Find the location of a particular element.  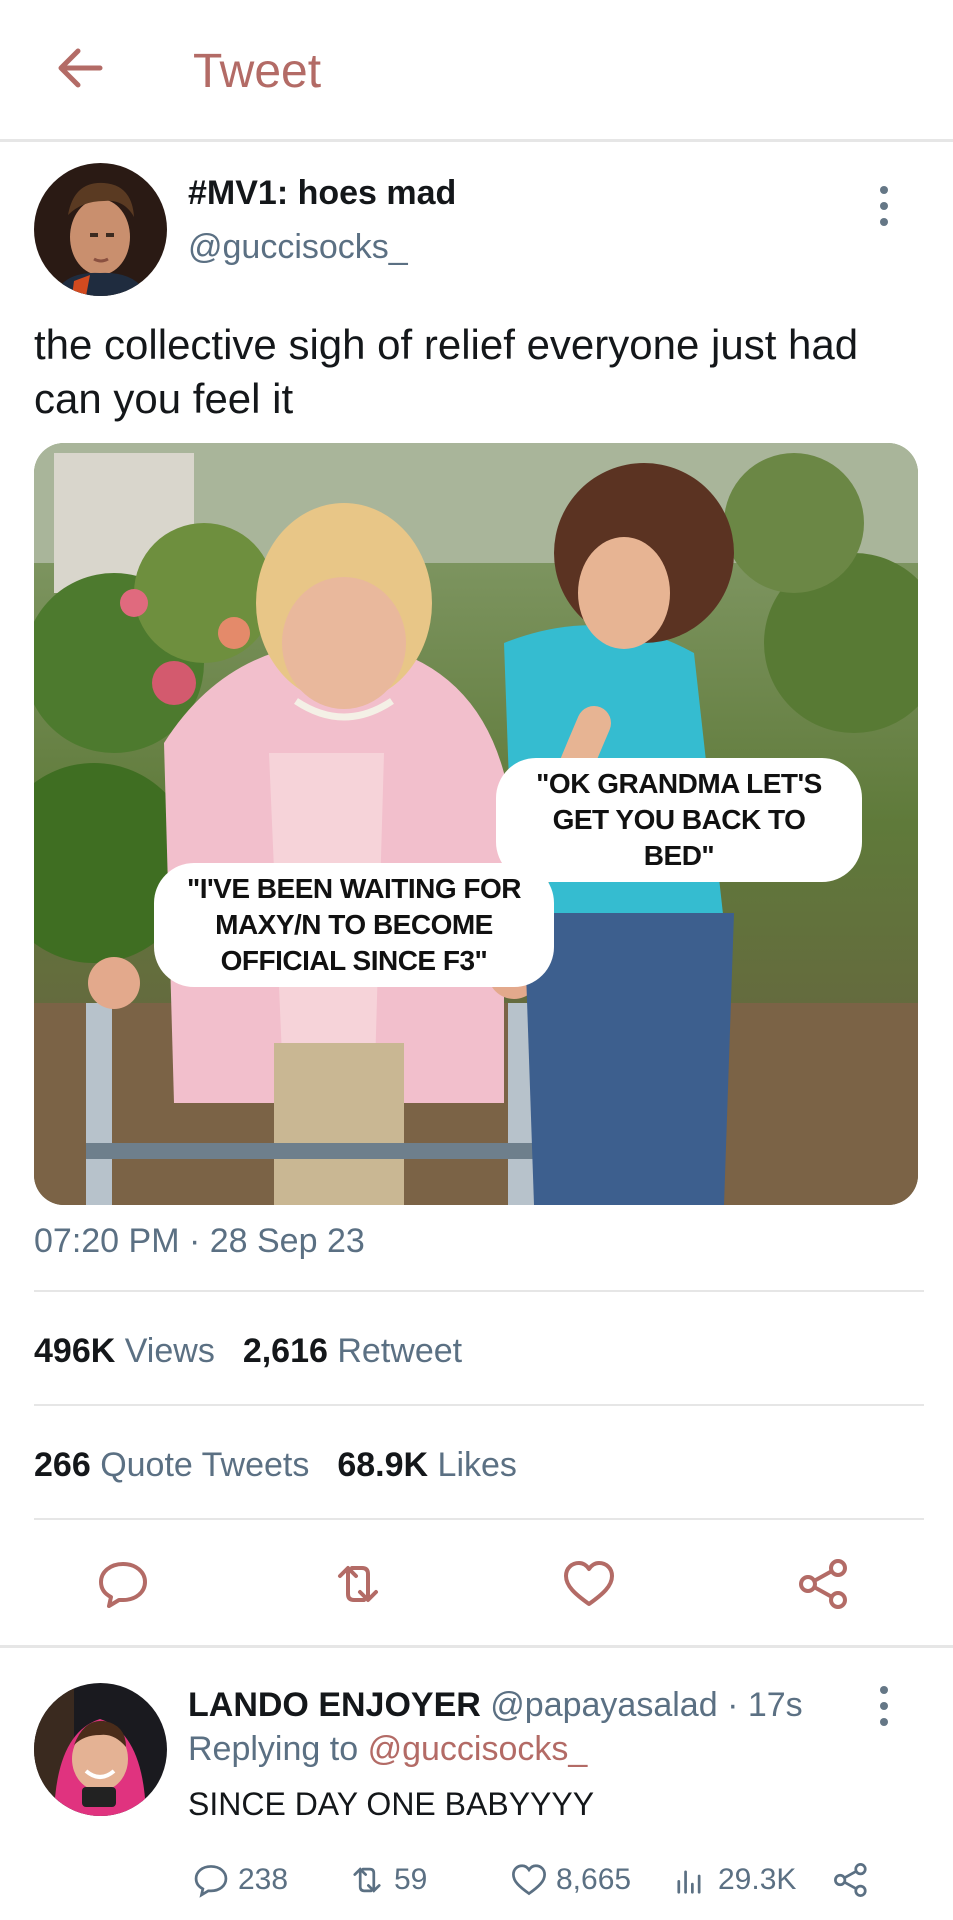

reply-text: SINCE DAY ONE BABYYYY is located at coordinates (391, 1804).